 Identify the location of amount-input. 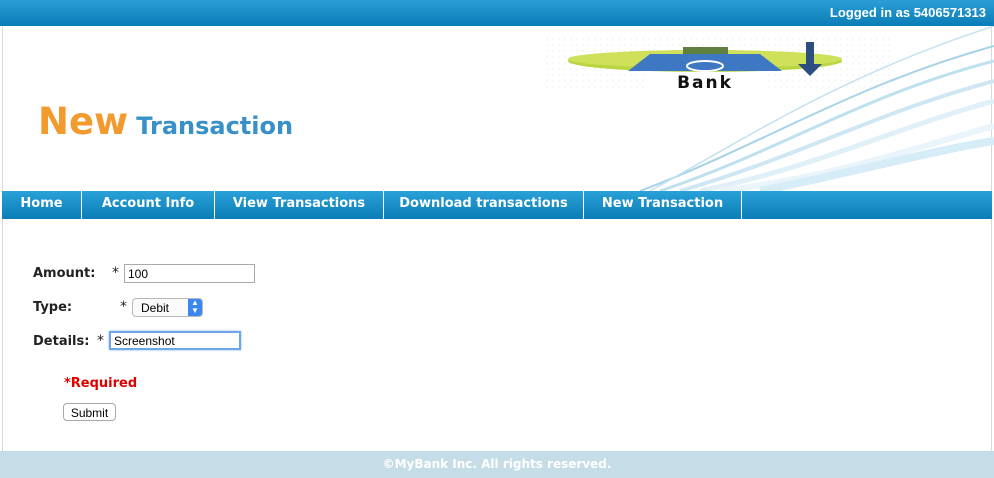
(189, 273).